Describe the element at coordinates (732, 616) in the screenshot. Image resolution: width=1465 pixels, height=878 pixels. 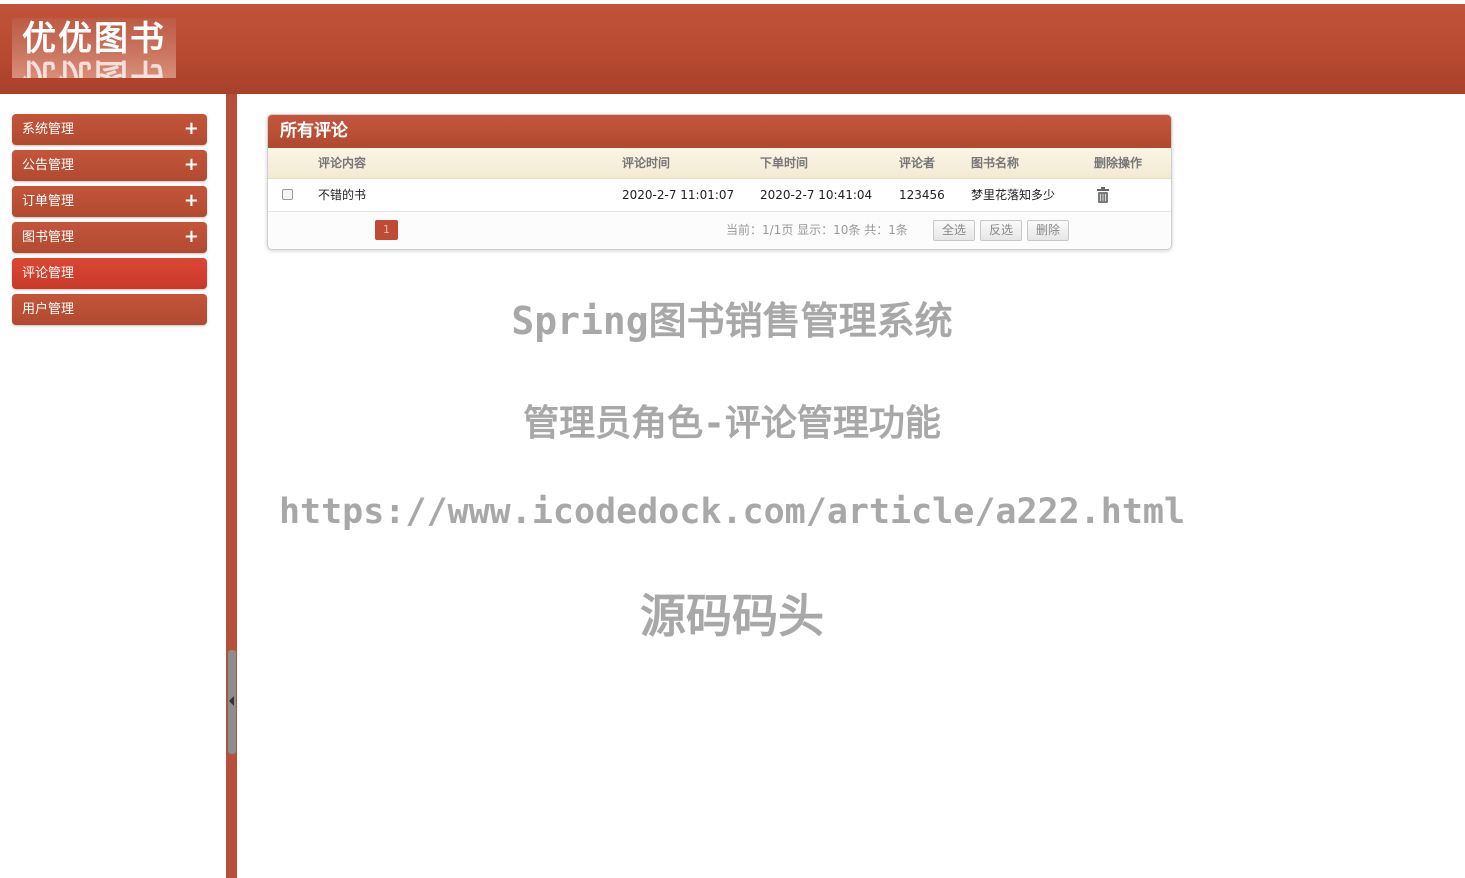
I see `watermark-brand: 源码码头` at that location.